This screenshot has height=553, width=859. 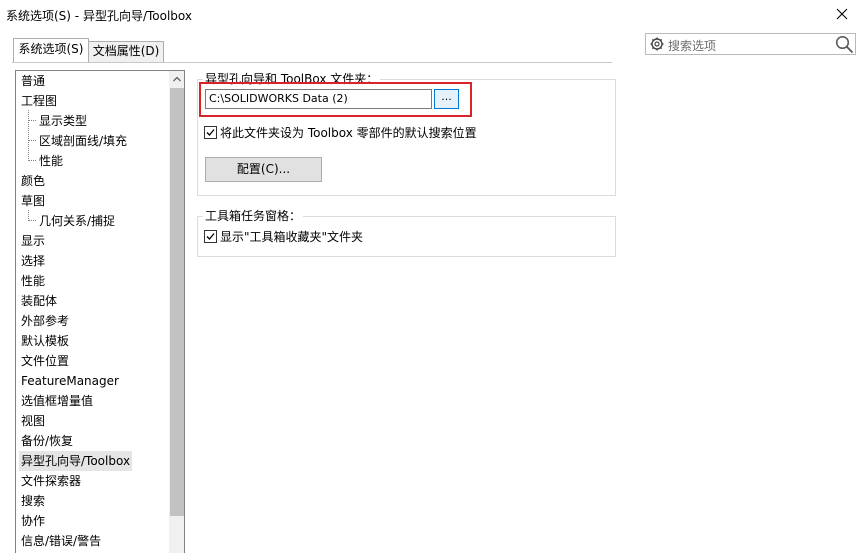 What do you see at coordinates (45, 361) in the screenshot?
I see `tree-item-file-locations: 文件位置` at bounding box center [45, 361].